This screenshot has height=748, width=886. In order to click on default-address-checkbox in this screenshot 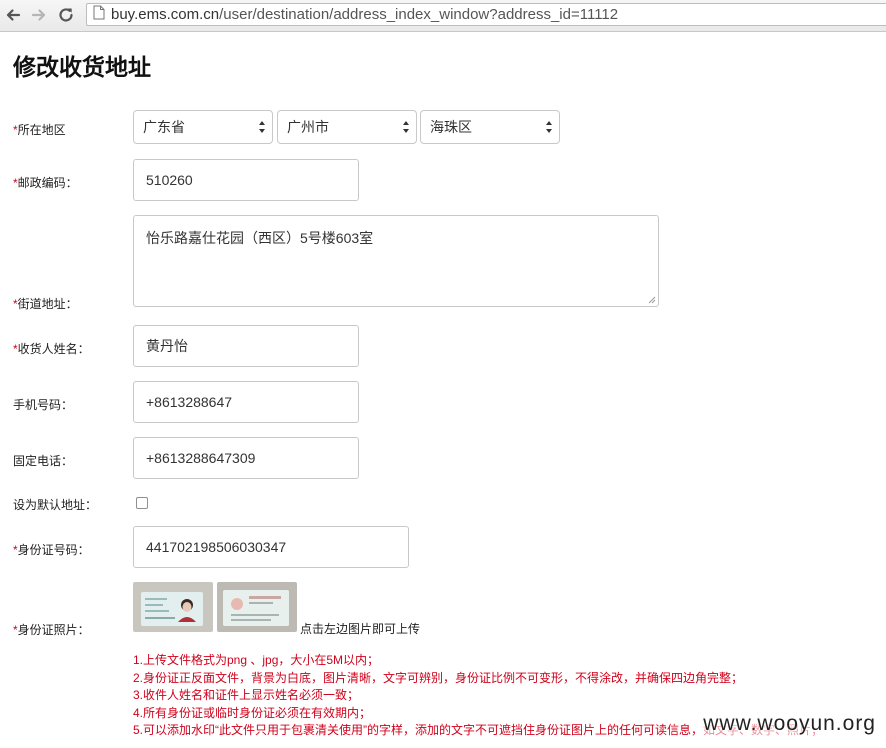, I will do `click(142, 503)`.